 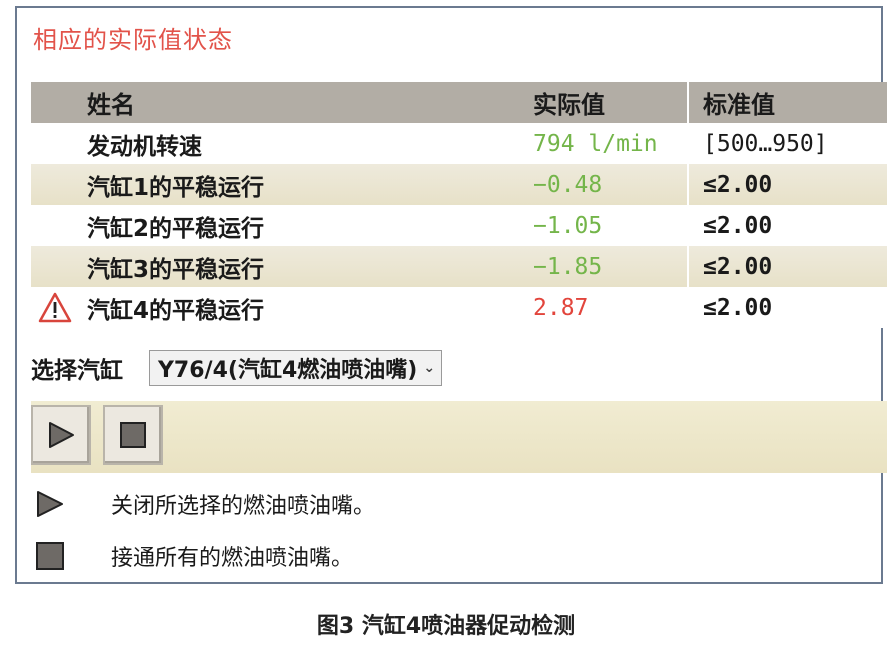 I want to click on row-actual: 2.87, so click(x=605, y=307).